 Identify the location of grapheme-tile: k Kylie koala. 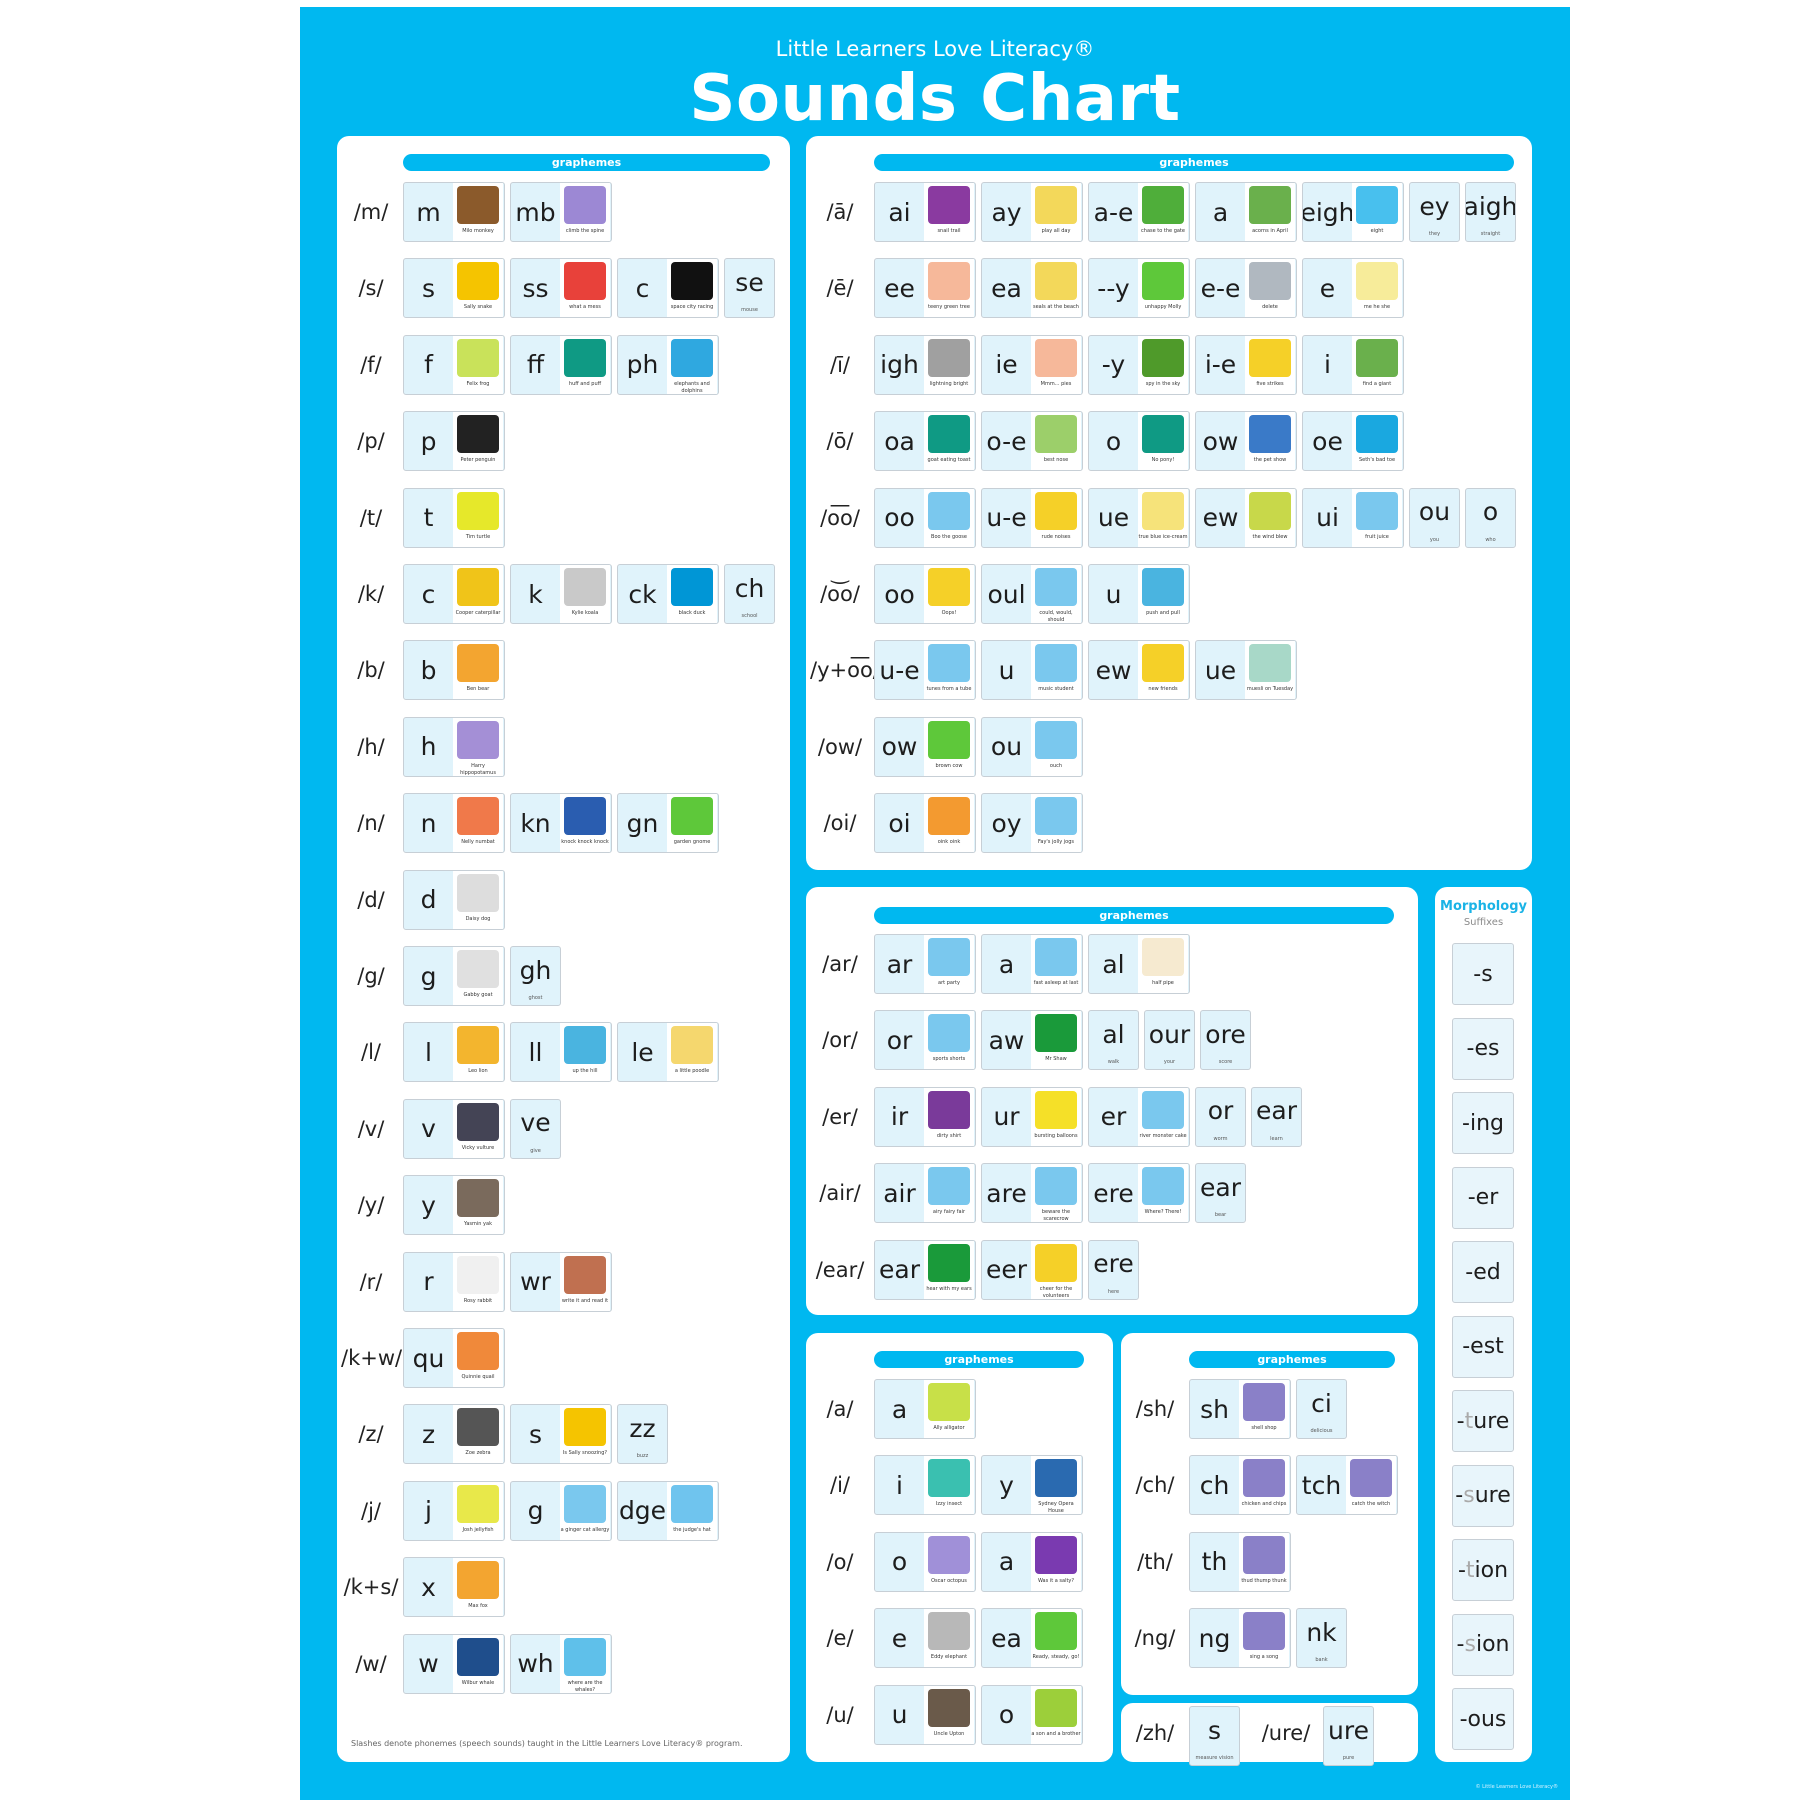
(561, 594).